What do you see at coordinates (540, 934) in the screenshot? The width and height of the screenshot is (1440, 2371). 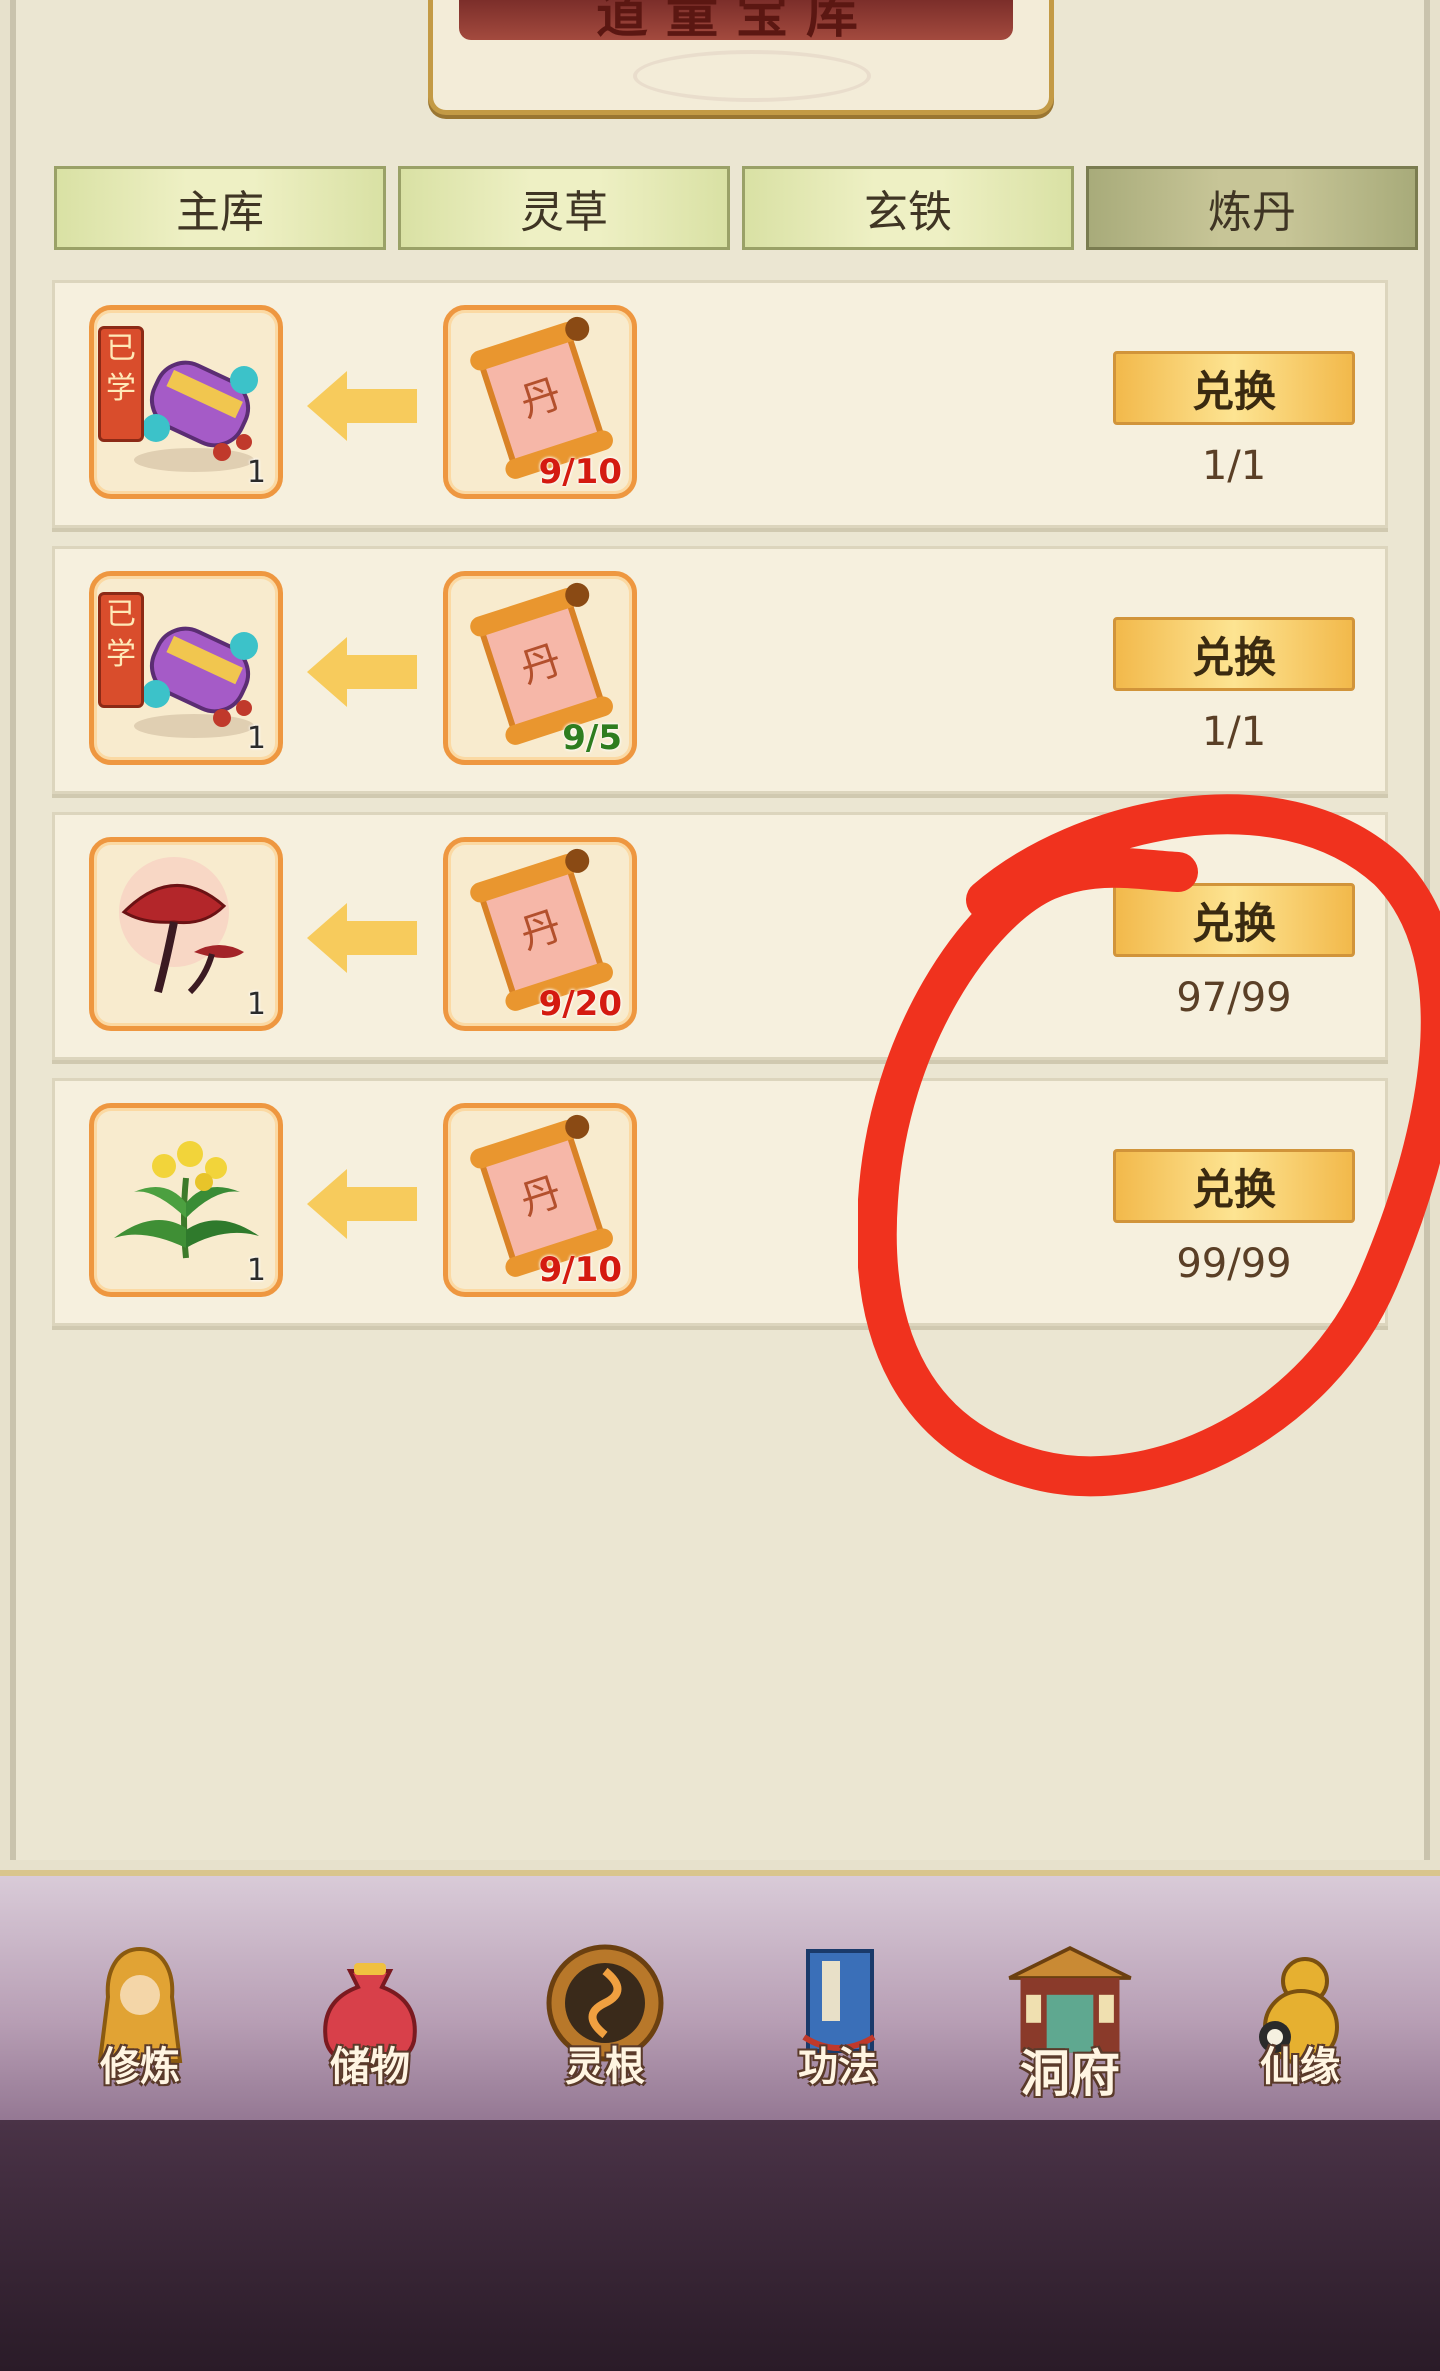 I see `cost-slot: 丹 9/20` at bounding box center [540, 934].